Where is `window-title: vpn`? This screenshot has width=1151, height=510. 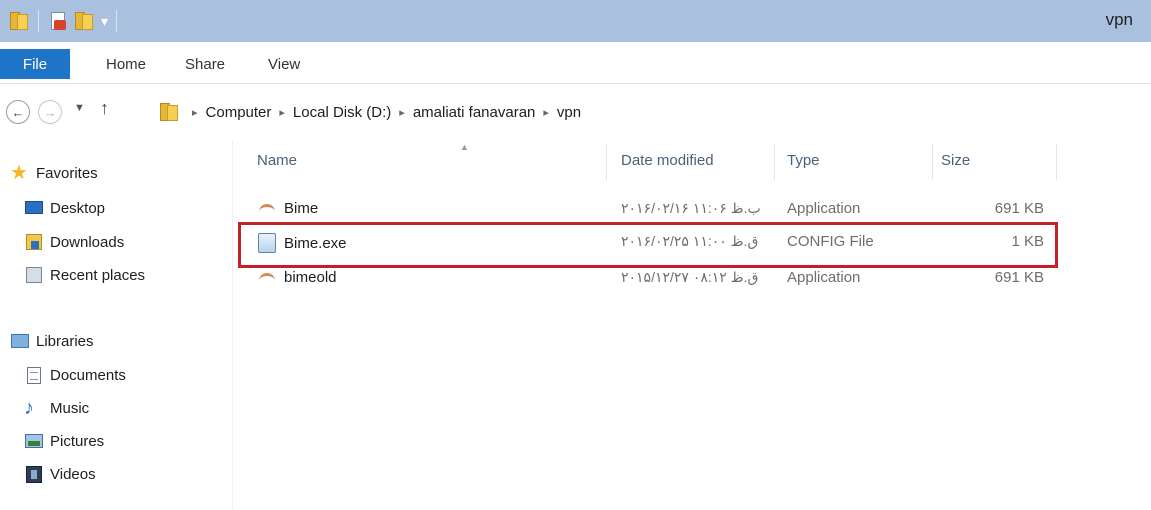
window-title: vpn is located at coordinates (1119, 19).